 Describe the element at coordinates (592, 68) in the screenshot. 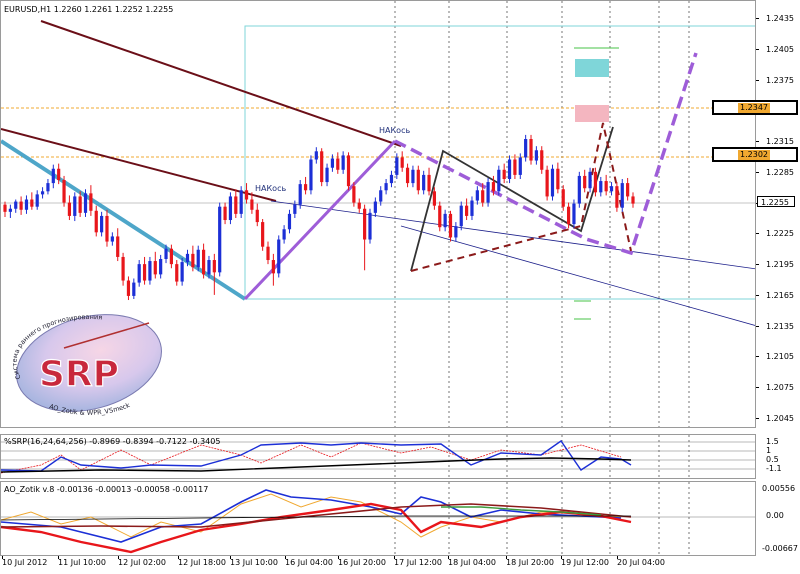

I see `target-zone-cyan` at that location.